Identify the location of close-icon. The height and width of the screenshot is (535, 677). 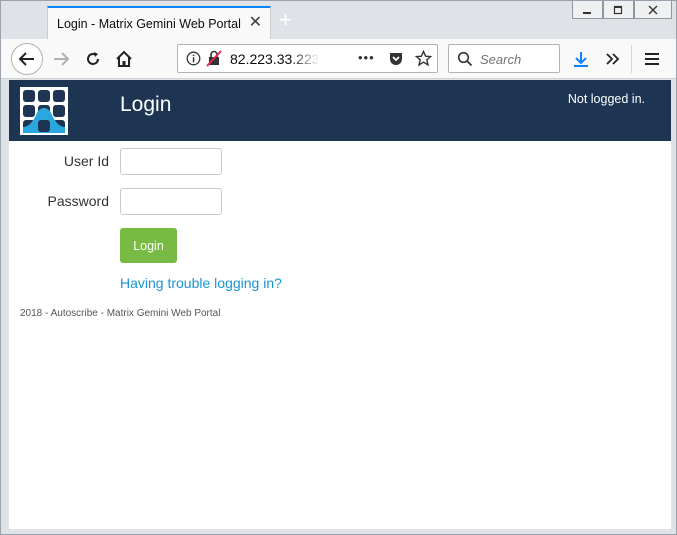
(653, 9).